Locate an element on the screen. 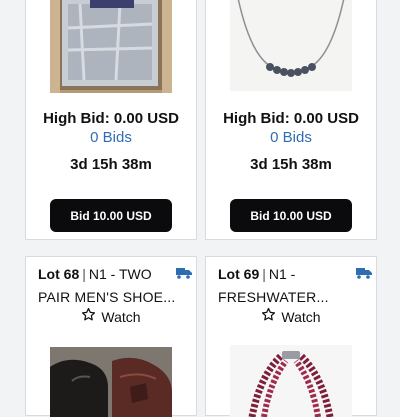 This screenshot has height=417, width=400. lot-header: Lot 69 | N1 - is located at coordinates (293, 274).